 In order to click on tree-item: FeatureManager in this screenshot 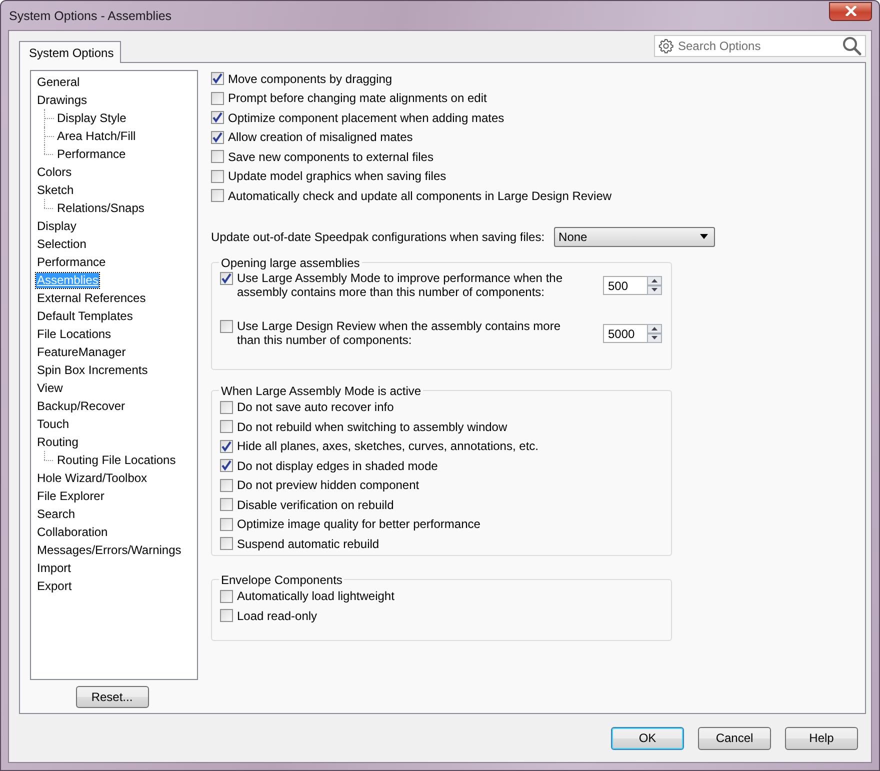, I will do `click(81, 352)`.